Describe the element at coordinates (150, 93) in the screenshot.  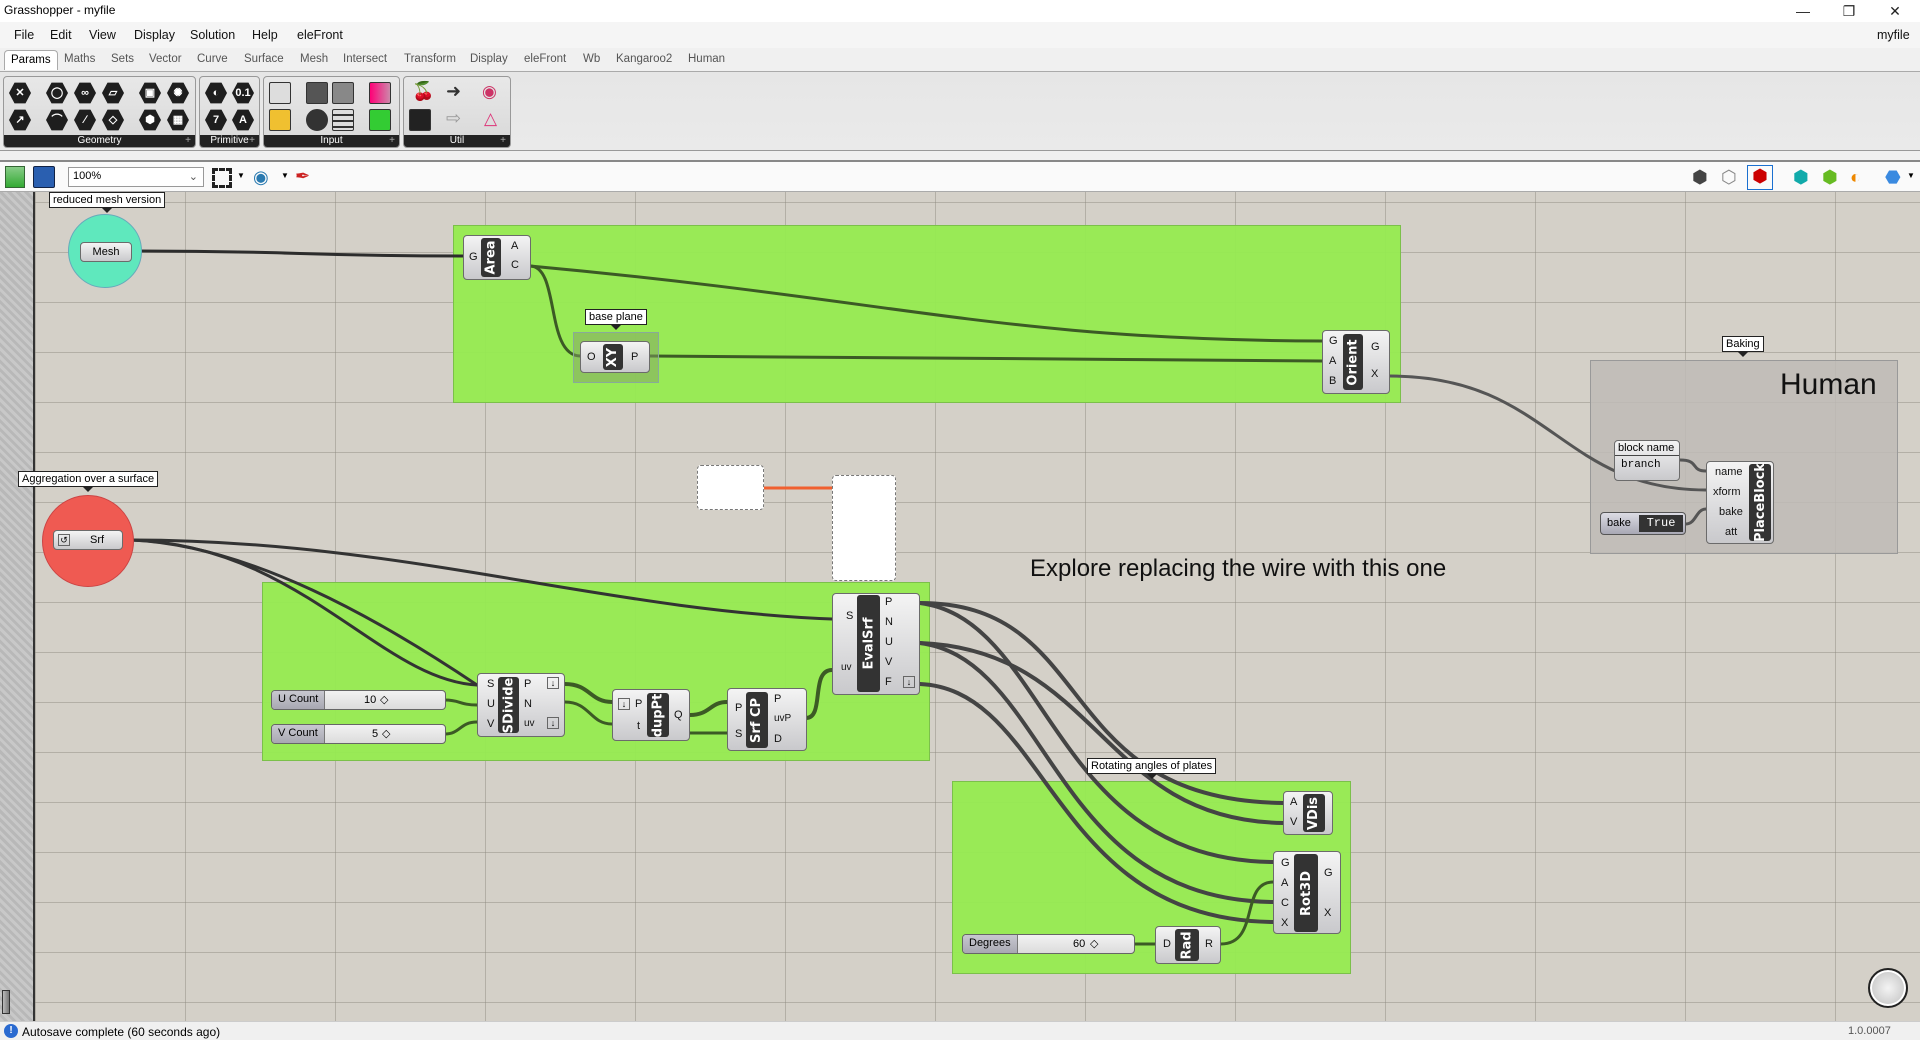
I see `box-icon: ▣` at that location.